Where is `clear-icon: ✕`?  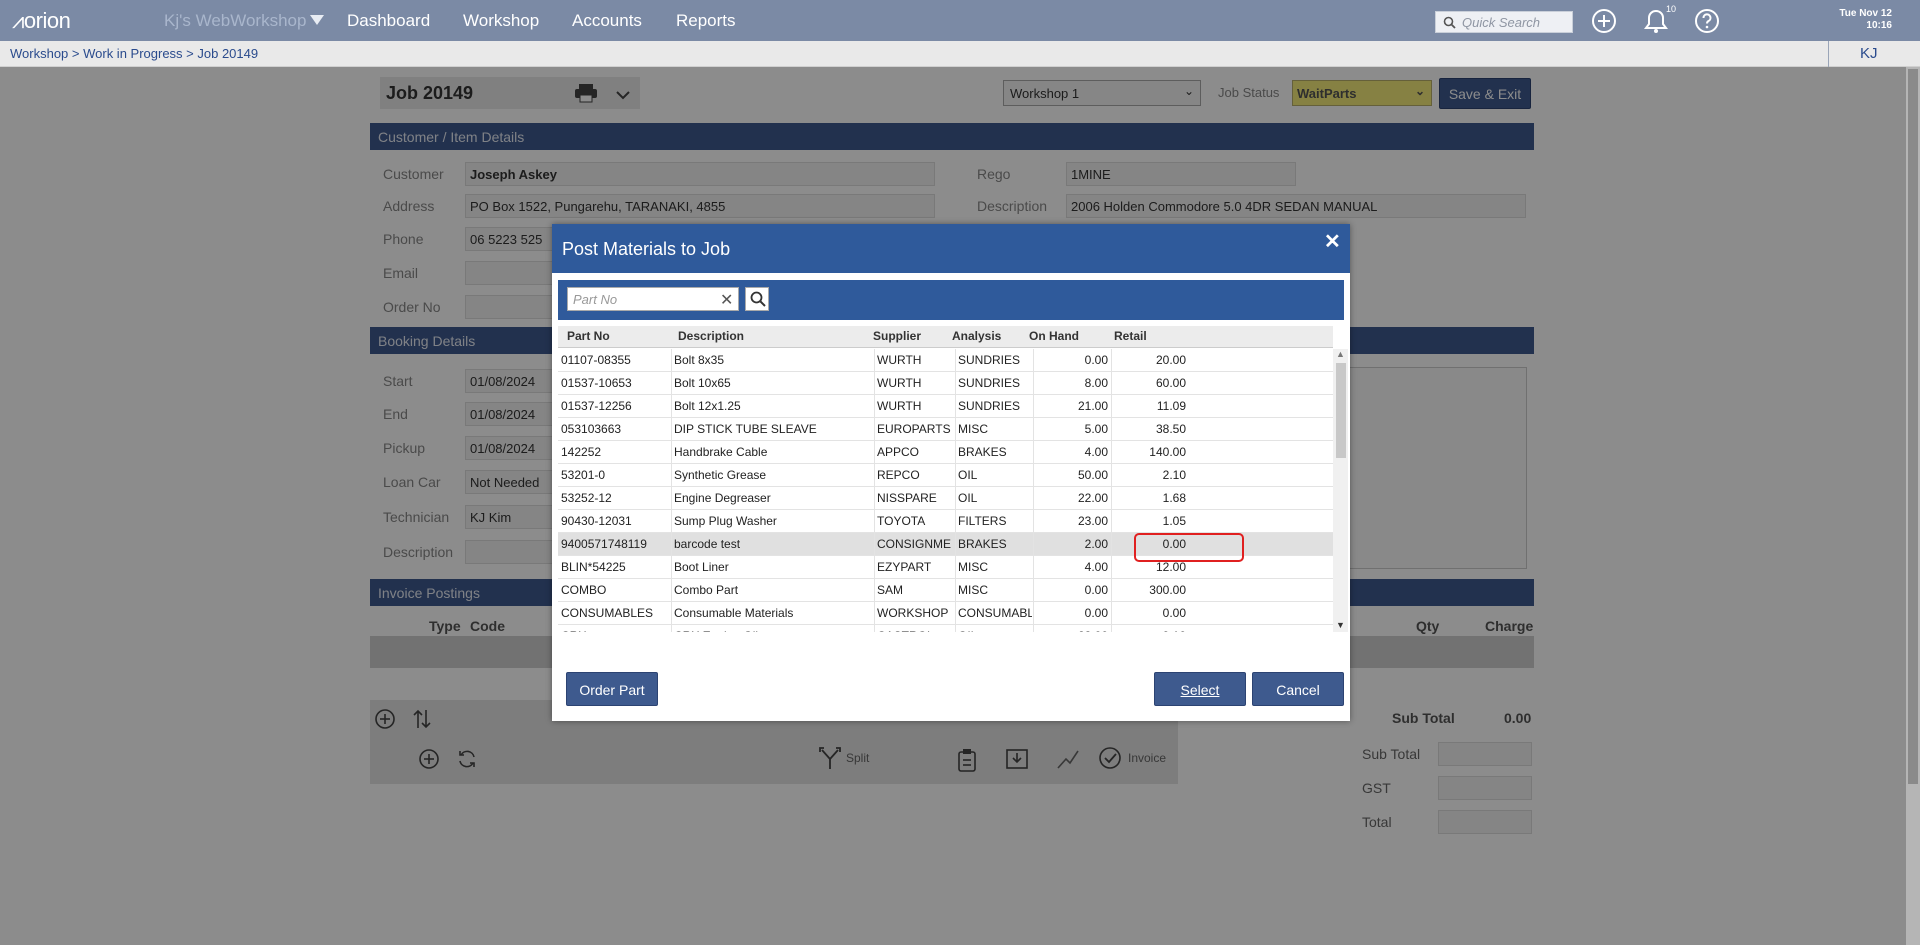 clear-icon: ✕ is located at coordinates (726, 300).